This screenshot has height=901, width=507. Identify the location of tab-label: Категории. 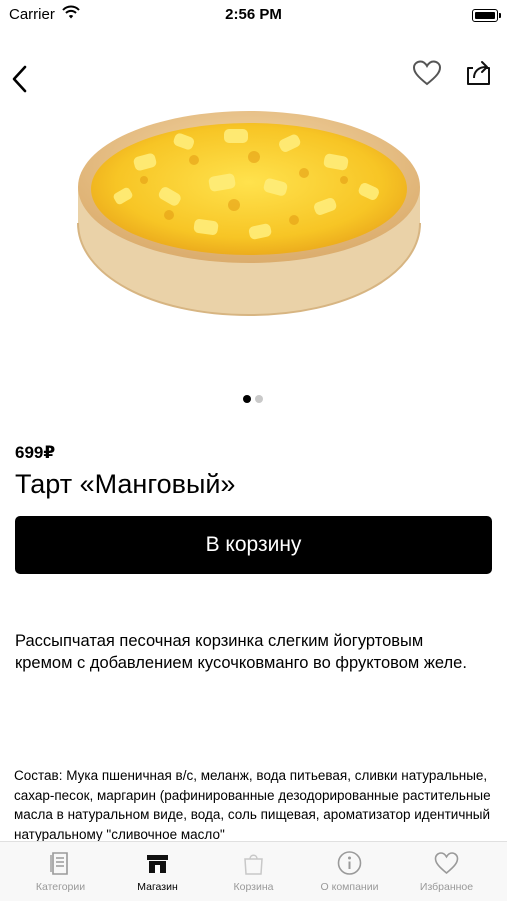
(60, 887).